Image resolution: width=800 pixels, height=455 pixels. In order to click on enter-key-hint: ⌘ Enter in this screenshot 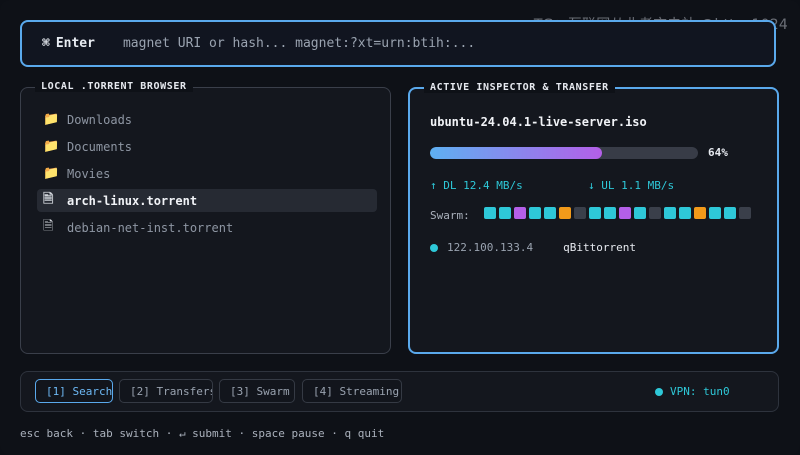, I will do `click(68, 43)`.